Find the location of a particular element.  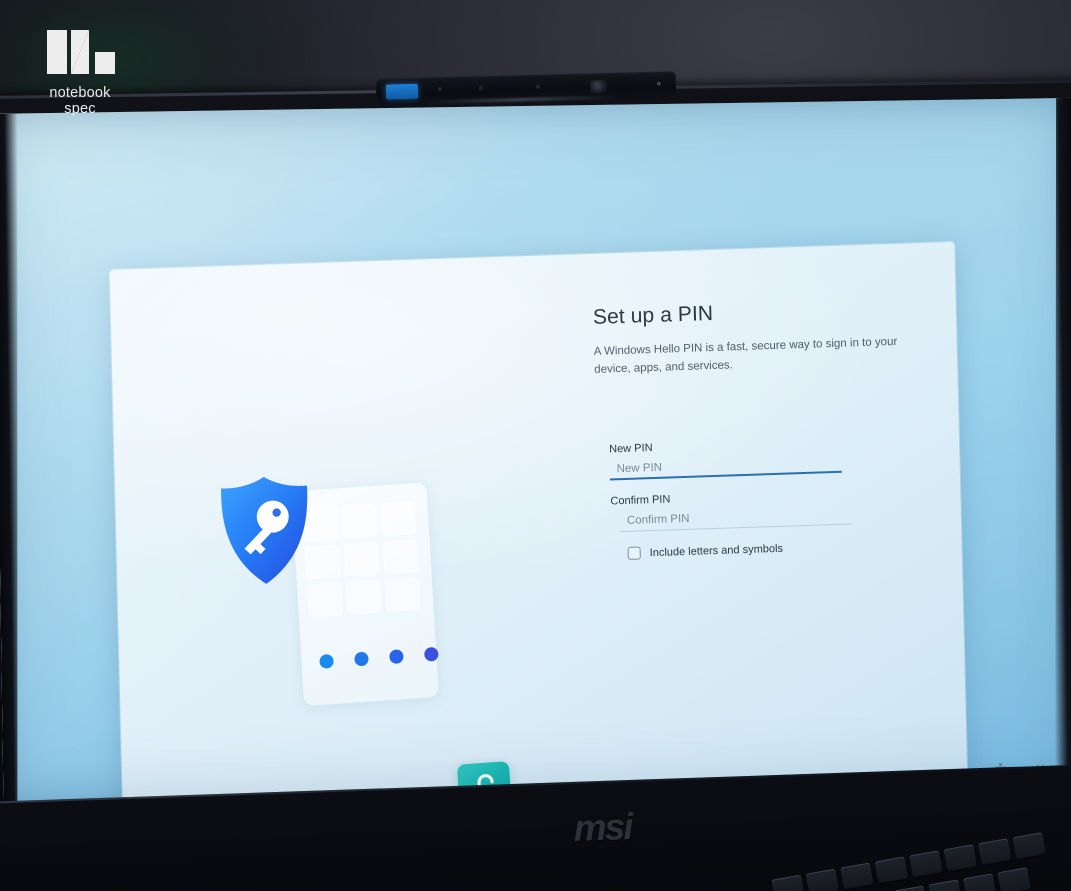

pin-illustration is located at coordinates (372, 635).